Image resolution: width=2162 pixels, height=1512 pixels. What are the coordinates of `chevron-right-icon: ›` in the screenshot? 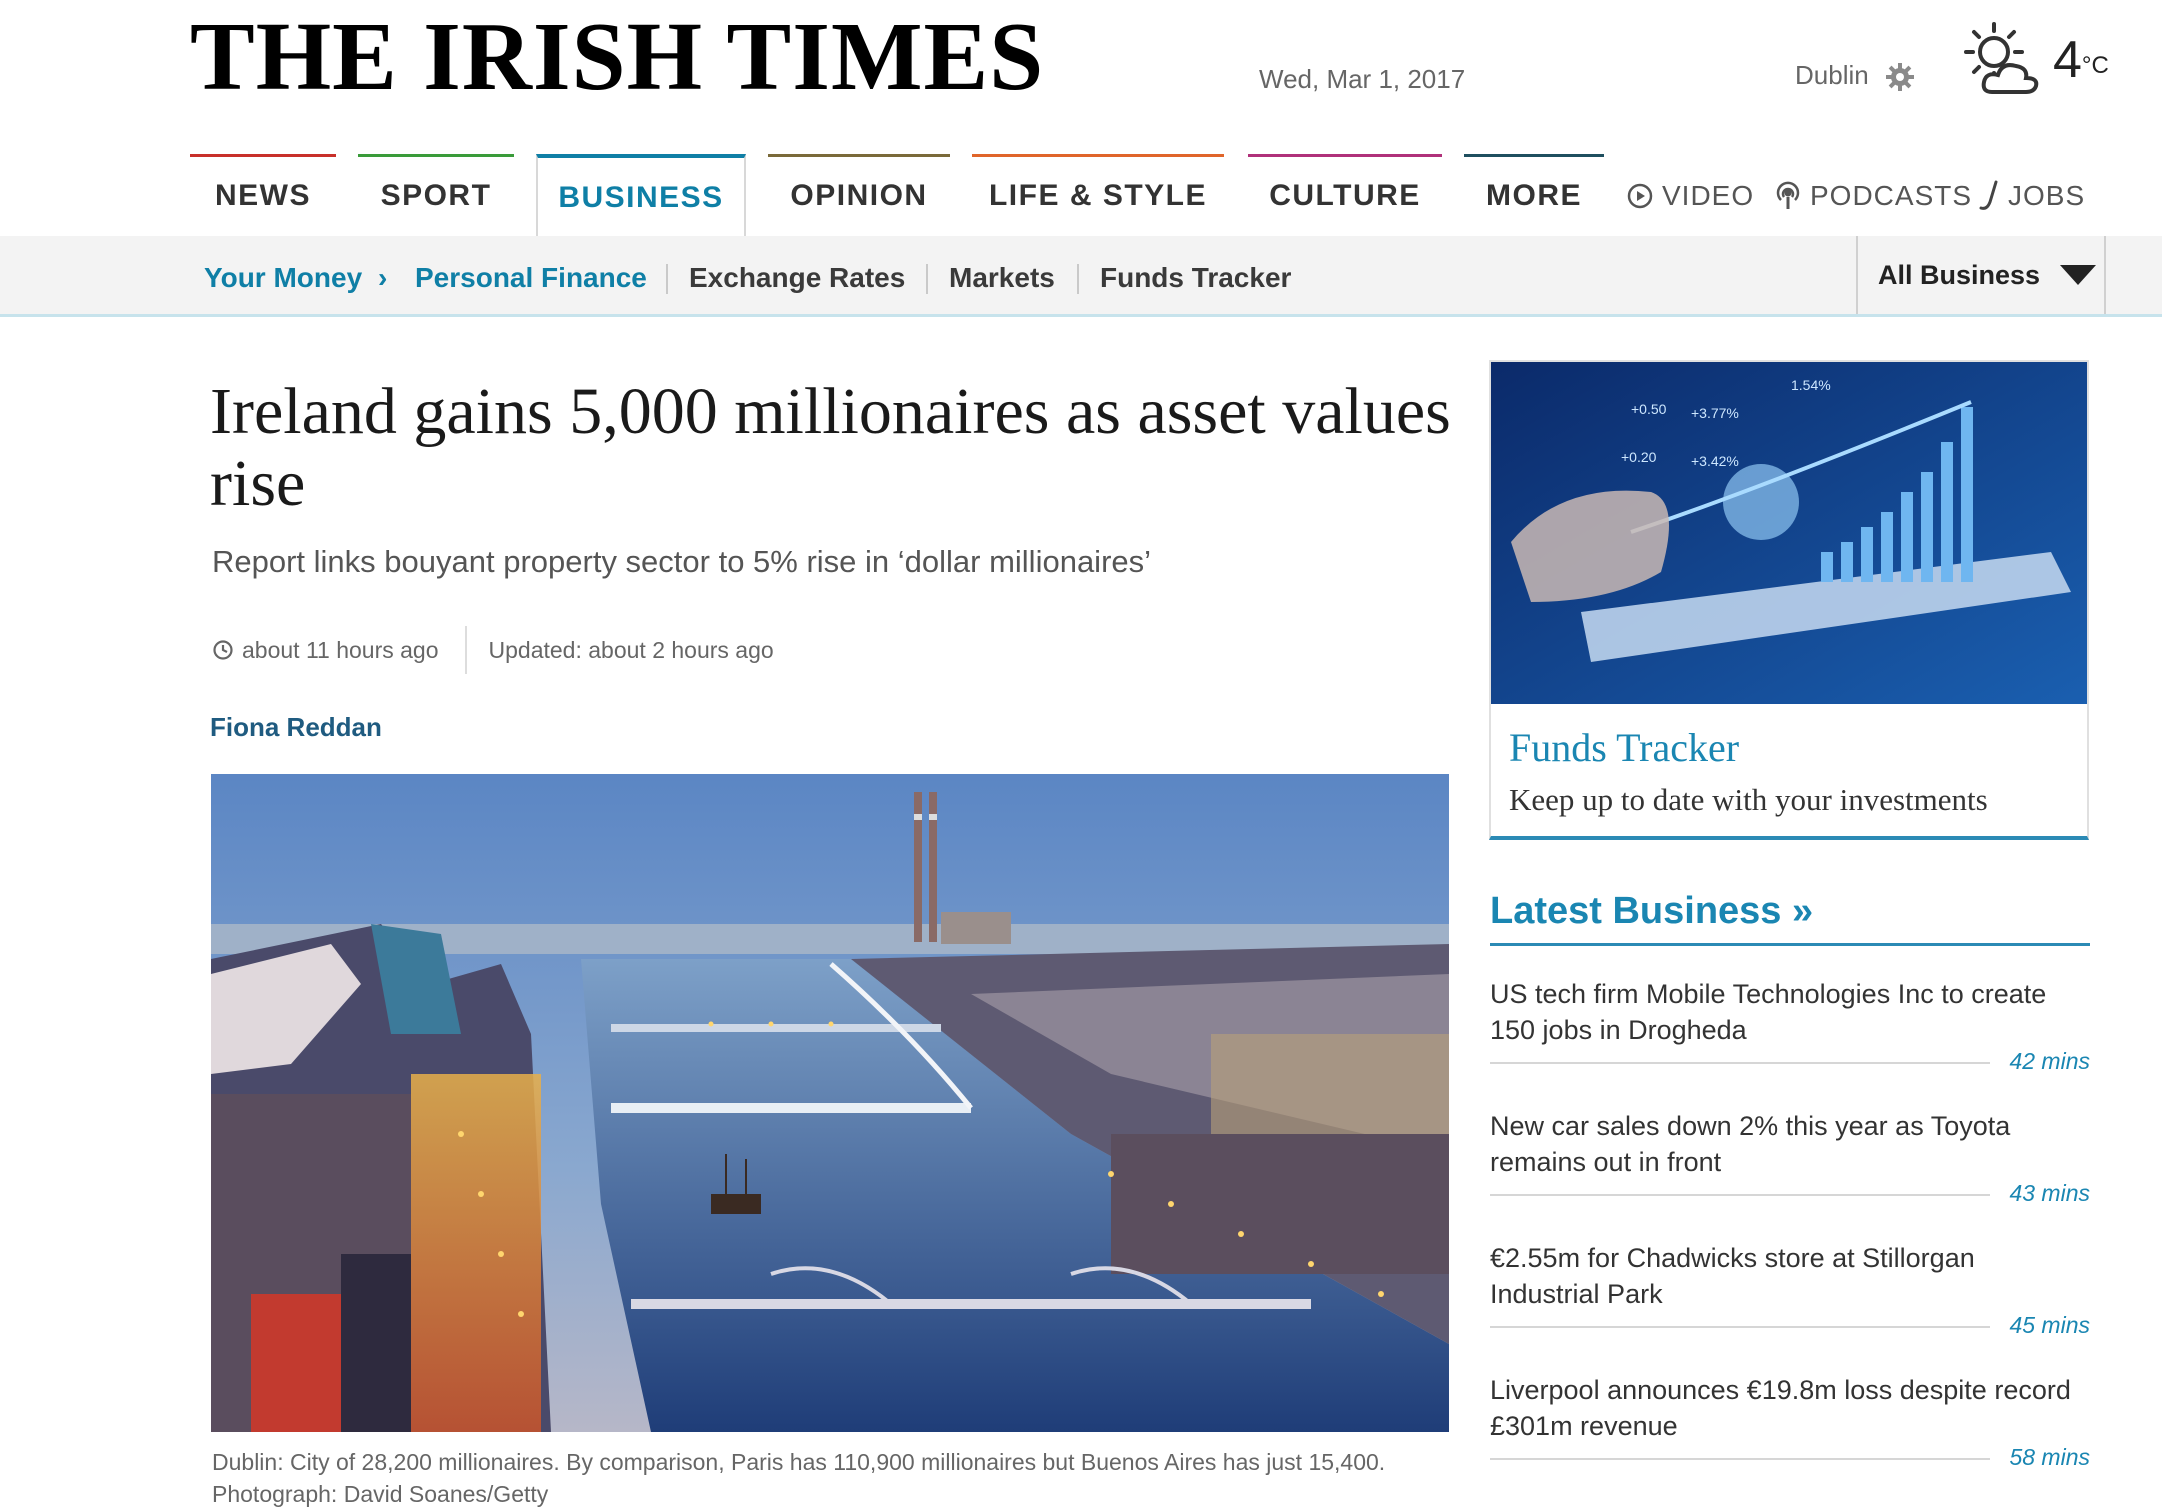 It's located at (383, 277).